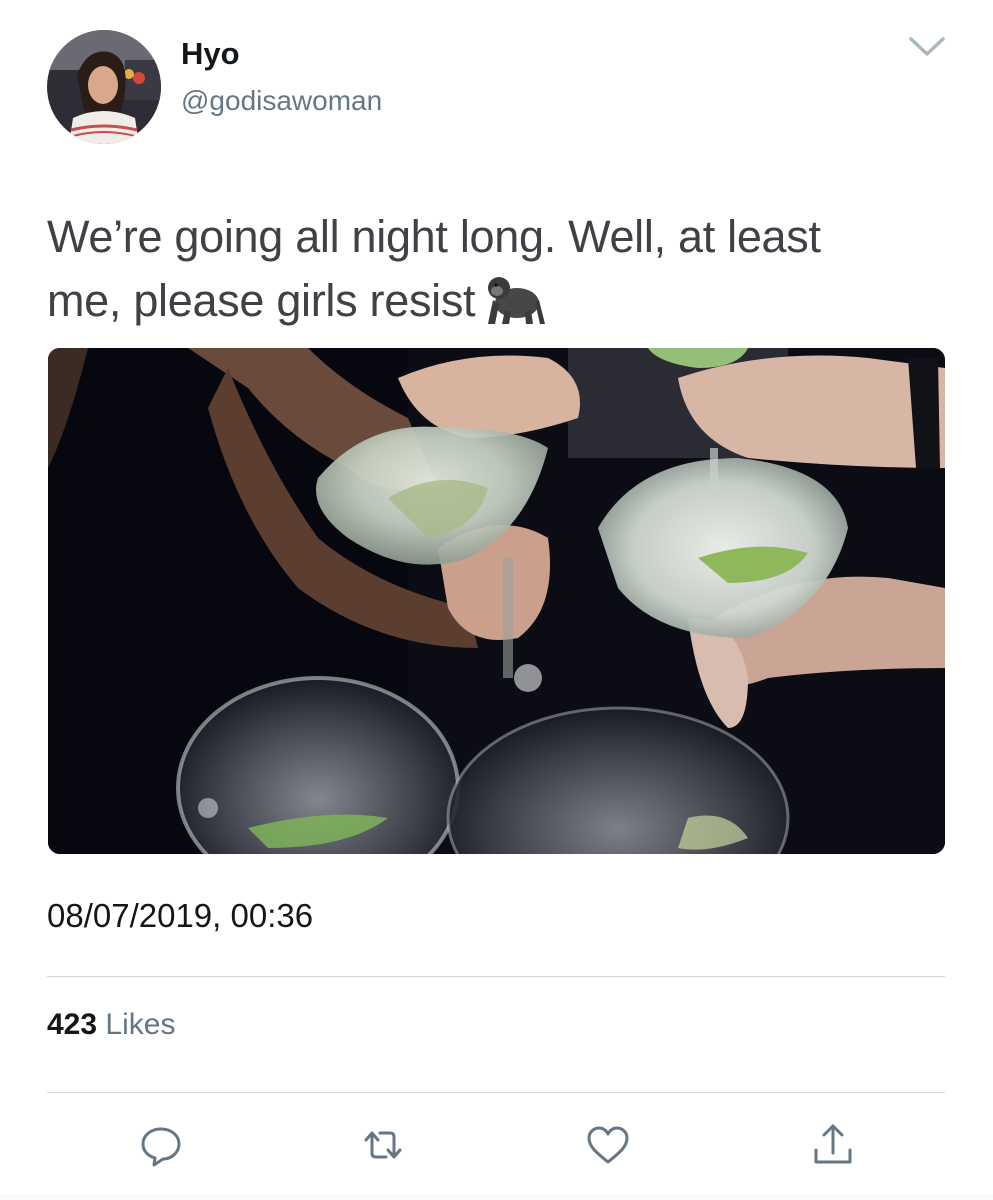 The height and width of the screenshot is (1200, 993). I want to click on like-button, so click(608, 1145).